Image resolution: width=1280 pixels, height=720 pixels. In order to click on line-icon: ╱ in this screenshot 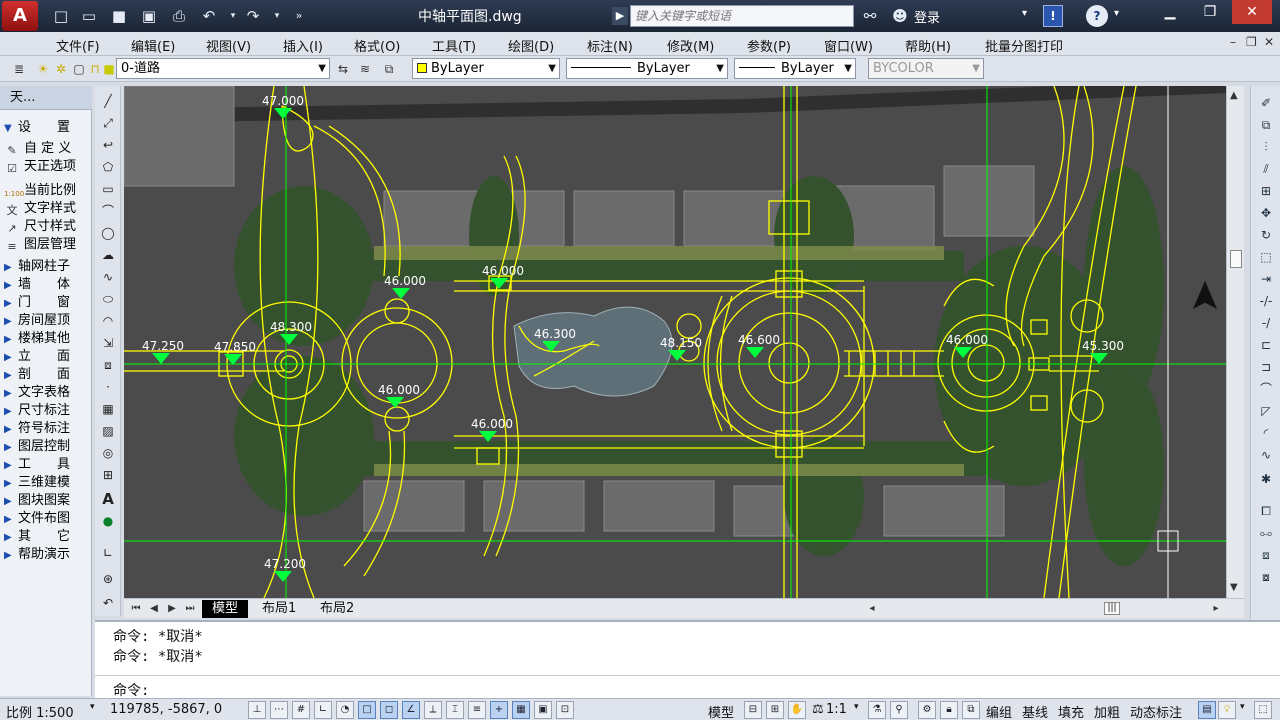, I will do `click(108, 101)`.